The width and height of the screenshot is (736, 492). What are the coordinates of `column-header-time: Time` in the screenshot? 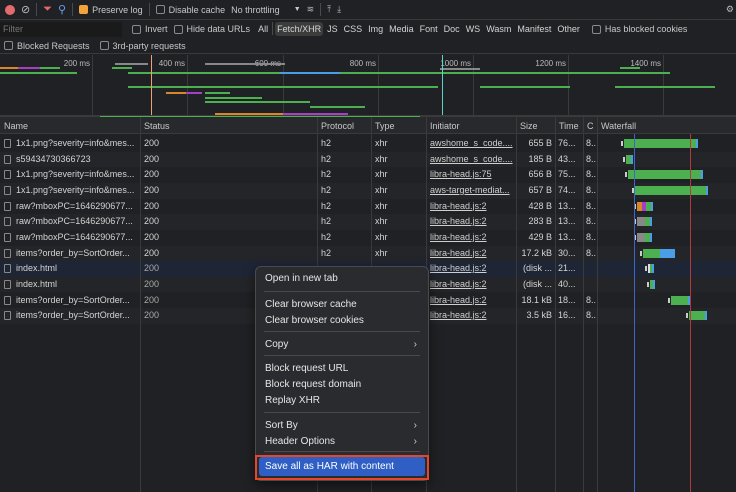 It's located at (569, 126).